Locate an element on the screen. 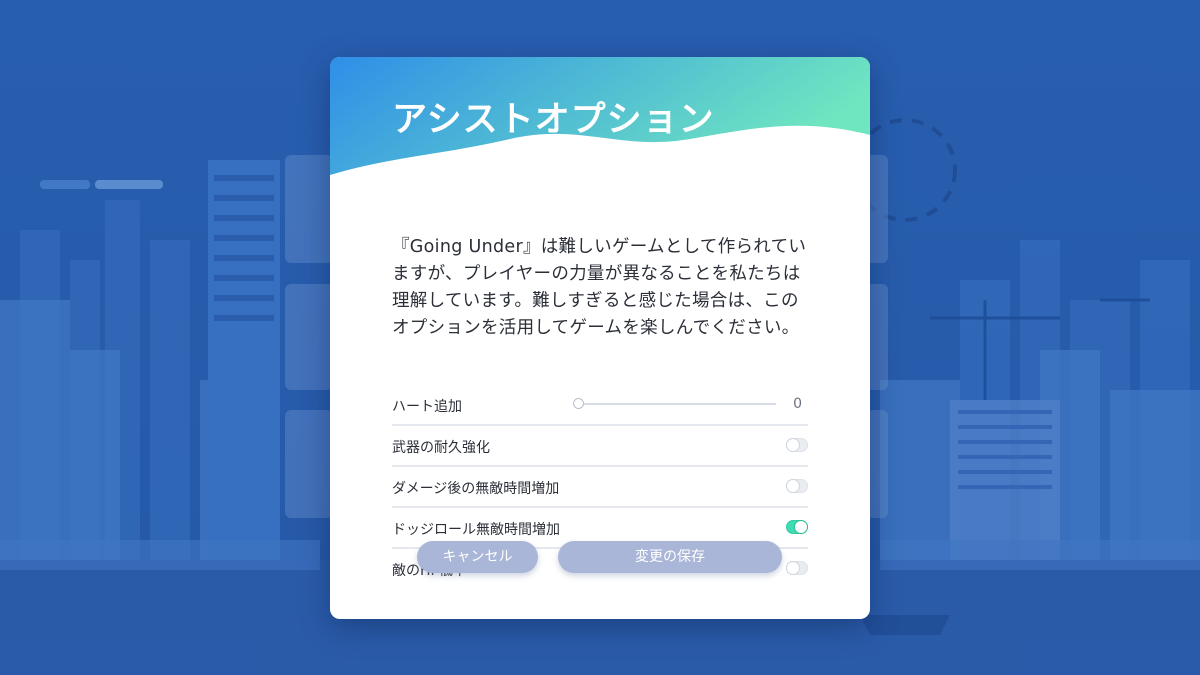  description-line: 理解しています。難しすぎると感じた場合は、この is located at coordinates (595, 301).